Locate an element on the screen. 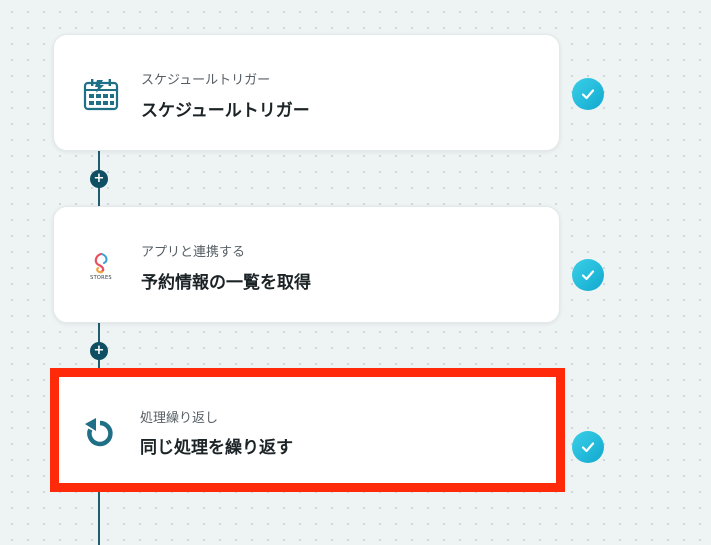 Image resolution: width=711 pixels, height=545 pixels. step-subtitle: アプリと連携する is located at coordinates (193, 252).